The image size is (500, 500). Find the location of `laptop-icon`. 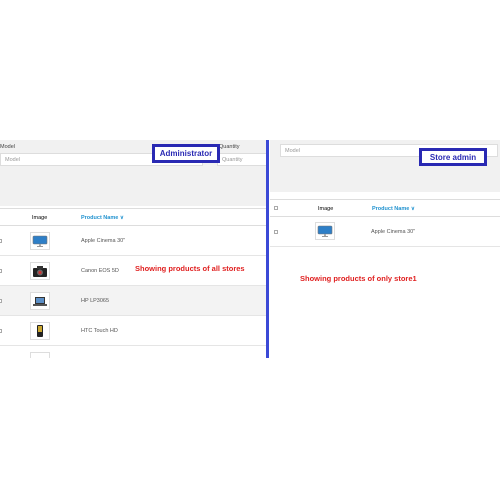

laptop-icon is located at coordinates (40, 301).